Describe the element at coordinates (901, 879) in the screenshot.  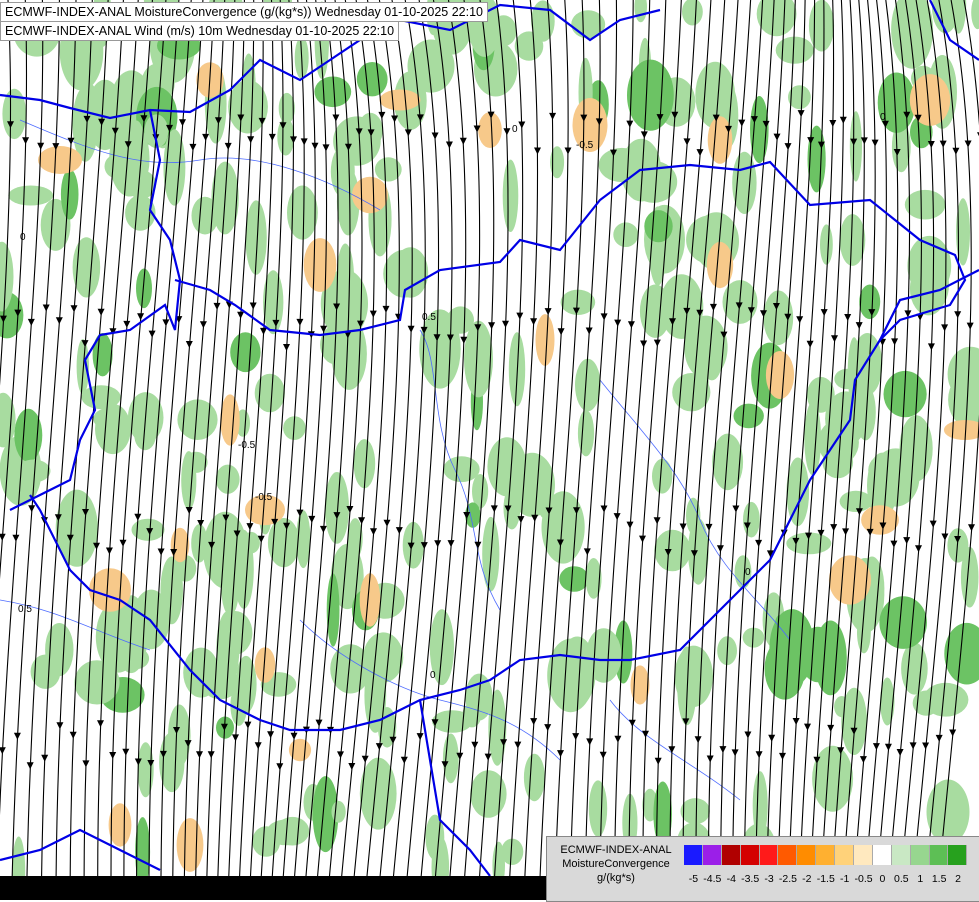
I see `legend-tick: 0.5` at that location.